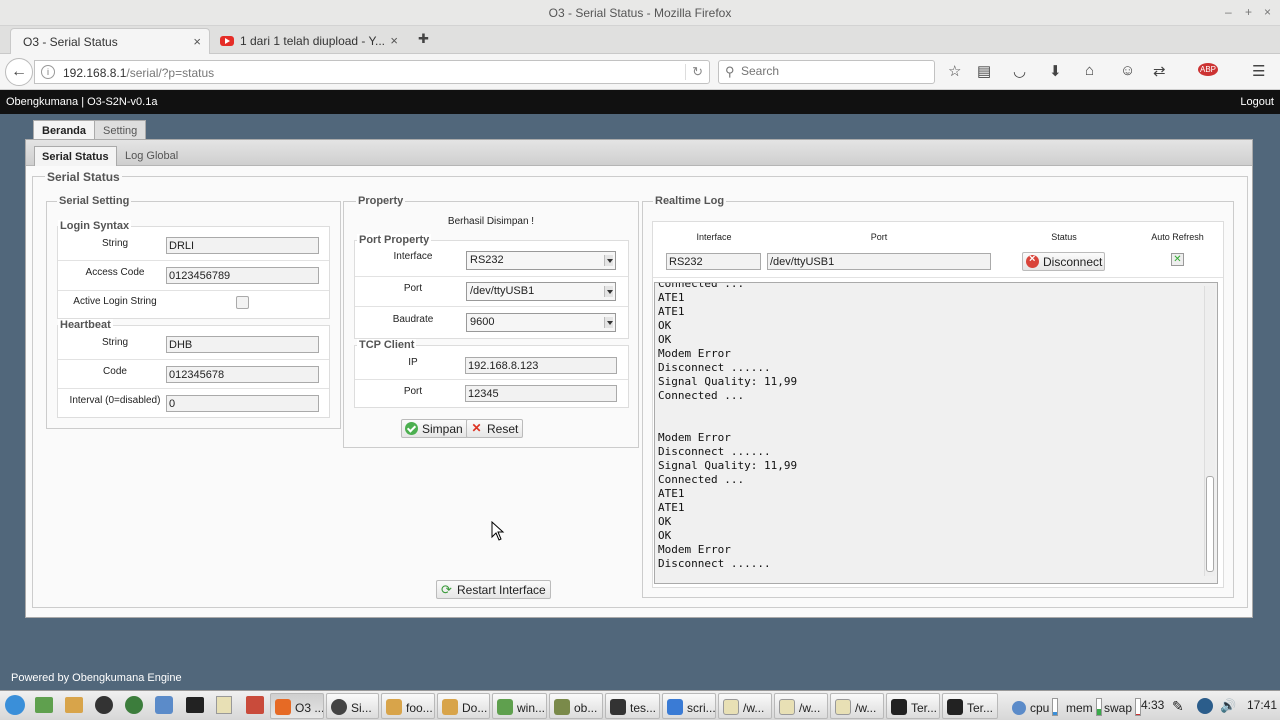 This screenshot has width=1280, height=720. What do you see at coordinates (242, 302) in the screenshot?
I see `active-login-checkbox` at bounding box center [242, 302].